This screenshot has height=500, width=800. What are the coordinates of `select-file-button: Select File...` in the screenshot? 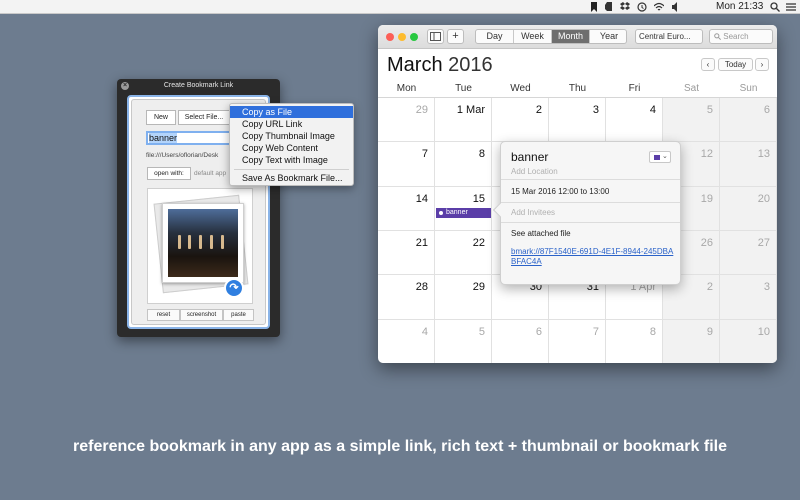 It's located at (204, 117).